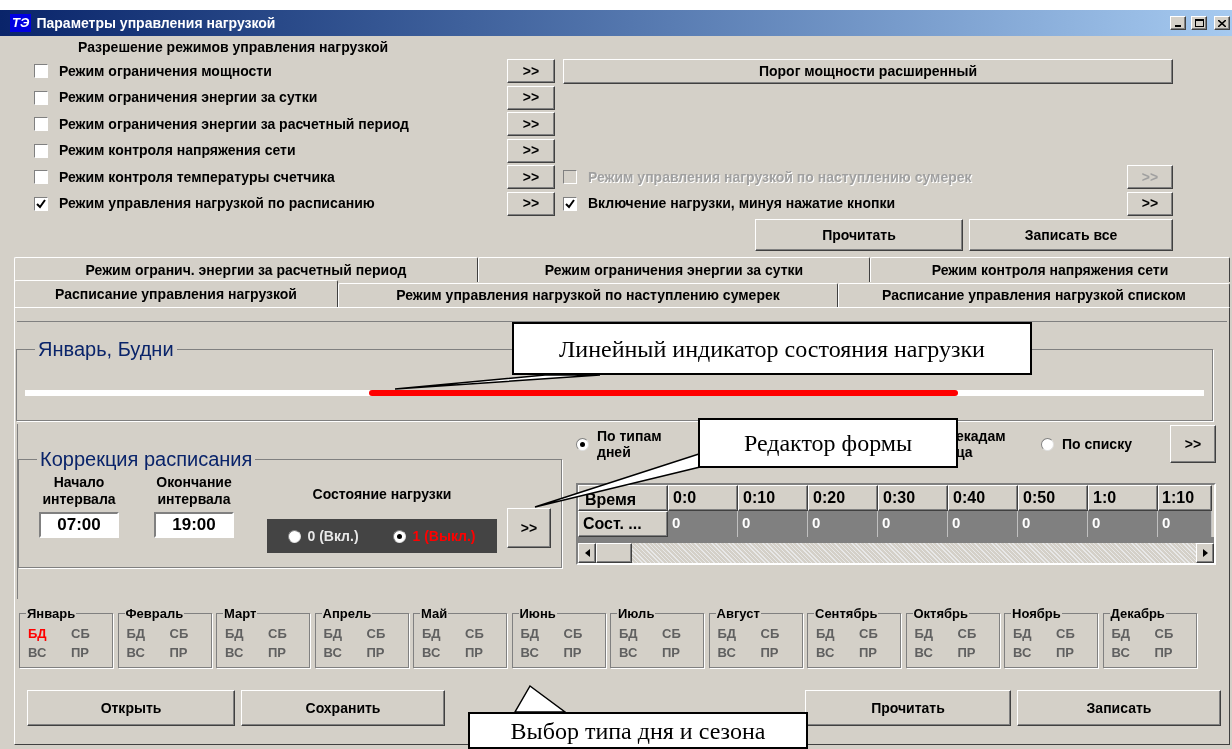 This screenshot has width=1232, height=749. What do you see at coordinates (1178, 23) in the screenshot?
I see `minimize-icon` at bounding box center [1178, 23].